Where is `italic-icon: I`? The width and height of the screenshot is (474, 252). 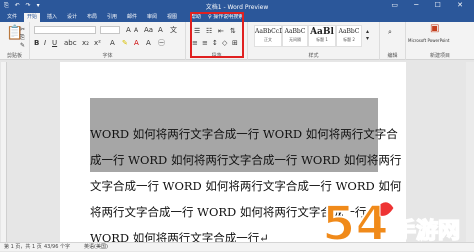
italic-icon: I is located at coordinates (45, 43).